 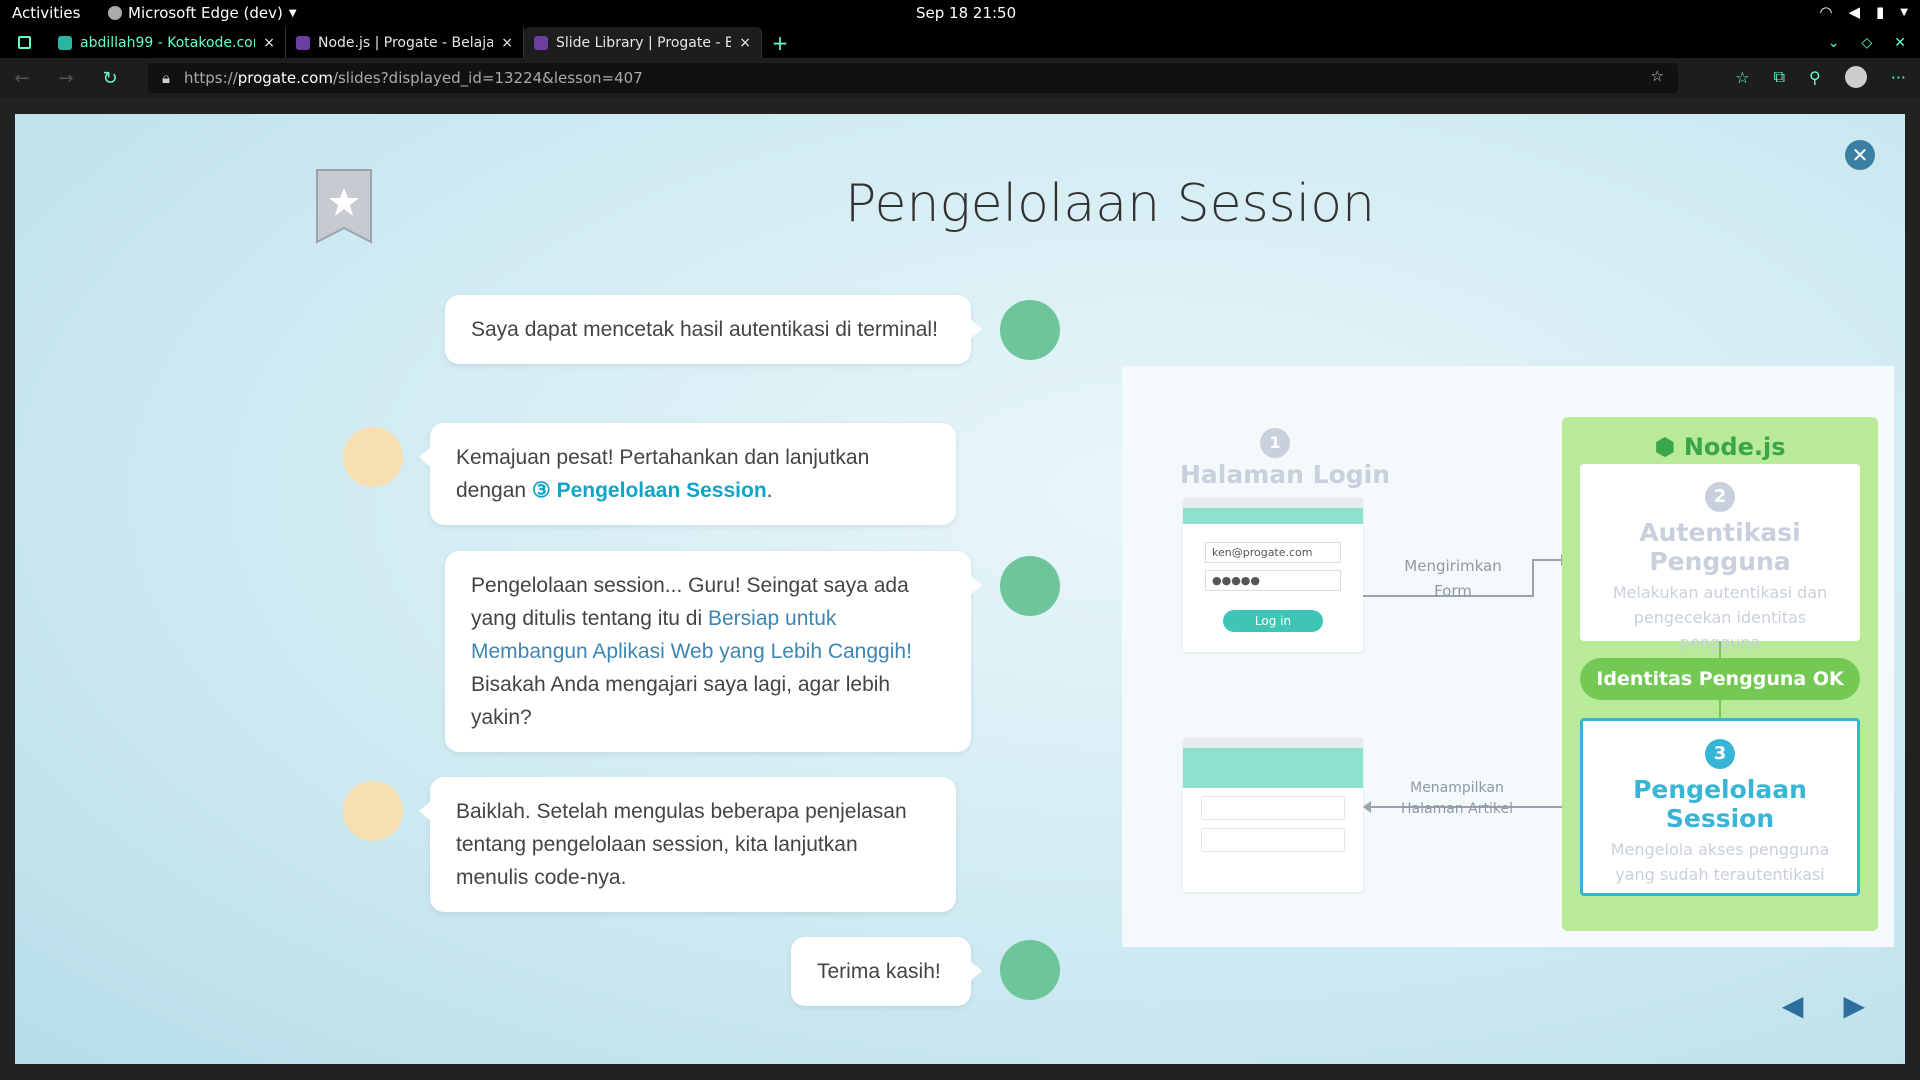 What do you see at coordinates (1665, 447) in the screenshot?
I see `nodejs-hexagon-icon: ⬢` at bounding box center [1665, 447].